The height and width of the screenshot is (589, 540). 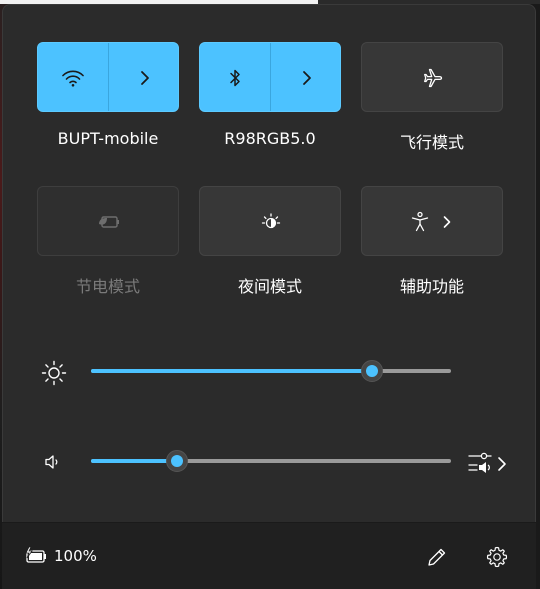 I want to click on volume-slider, so click(x=271, y=461).